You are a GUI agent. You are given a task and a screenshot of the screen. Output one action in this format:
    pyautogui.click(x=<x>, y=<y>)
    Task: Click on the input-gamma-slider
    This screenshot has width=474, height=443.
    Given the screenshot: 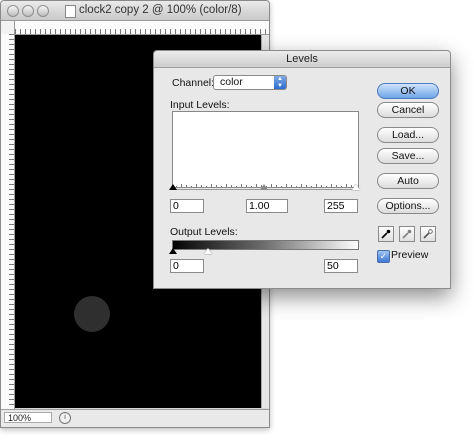 What is the action you would take?
    pyautogui.click(x=264, y=187)
    